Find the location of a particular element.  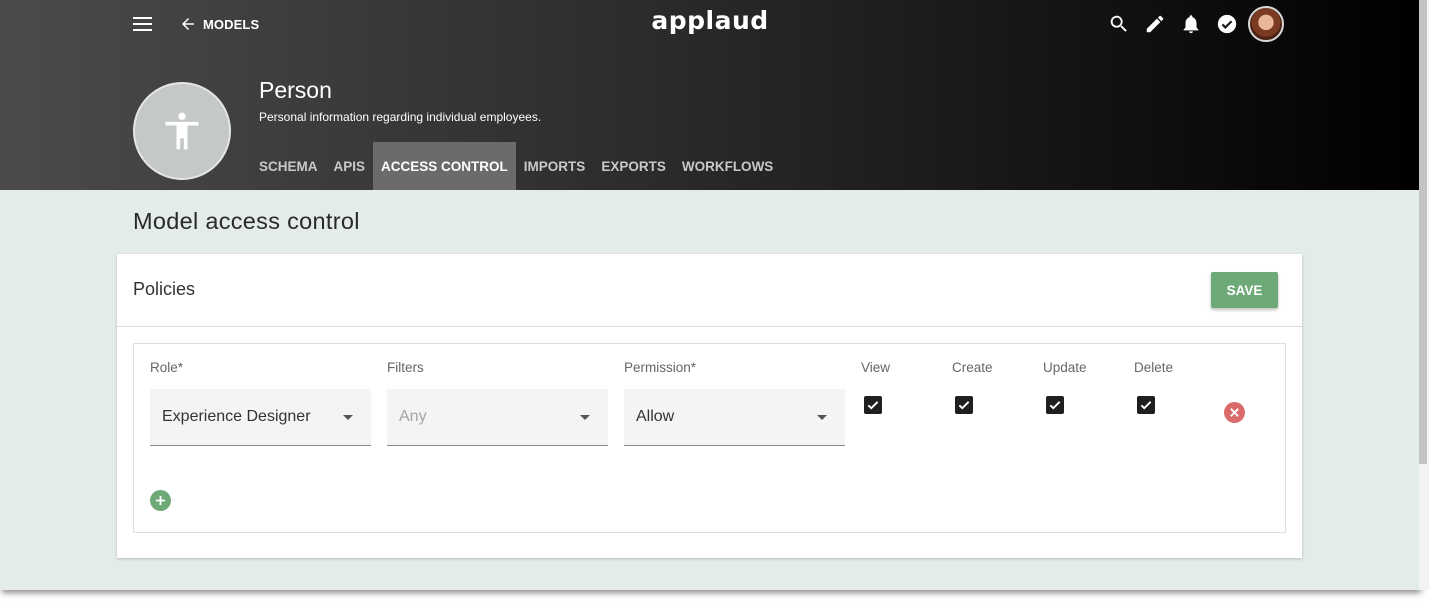

plus-icon is located at coordinates (160, 500).